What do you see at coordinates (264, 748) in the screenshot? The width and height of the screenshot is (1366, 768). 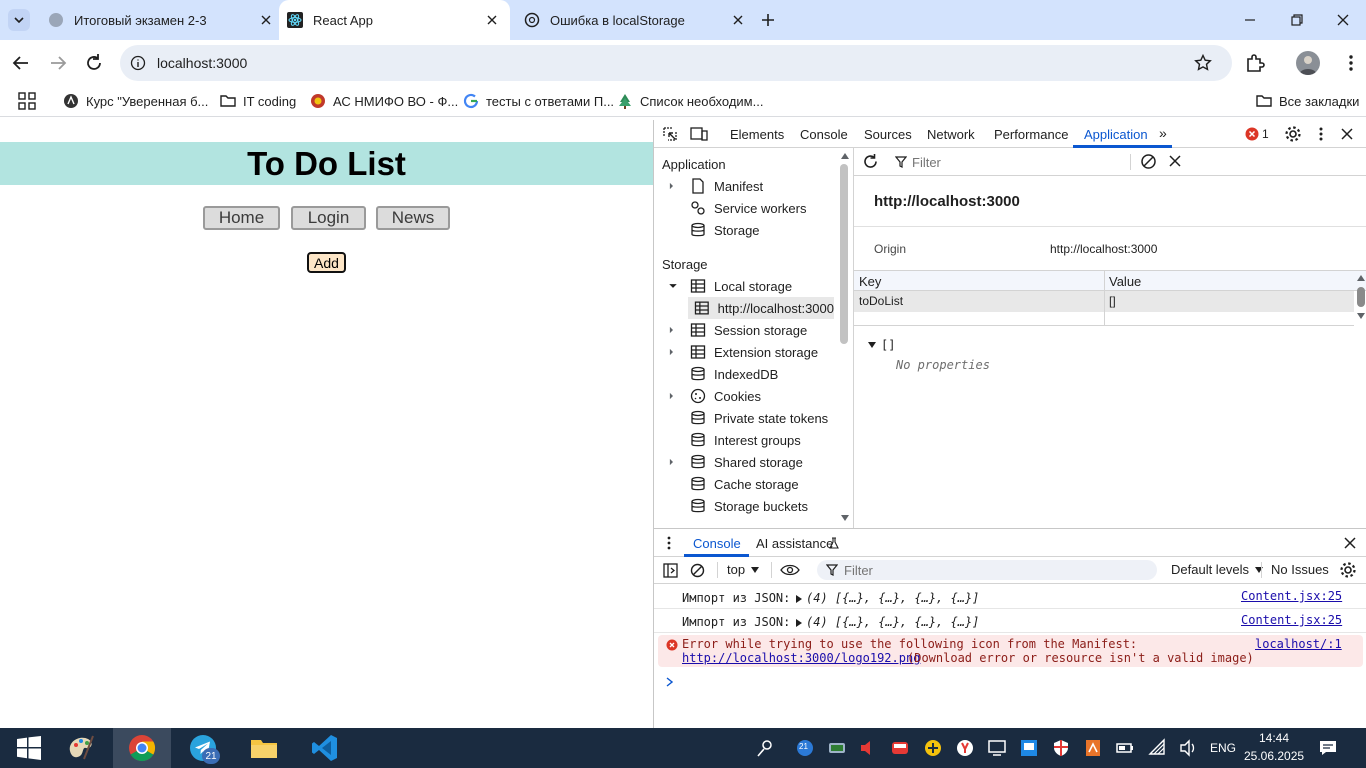 I see `taskbar-explorer` at bounding box center [264, 748].